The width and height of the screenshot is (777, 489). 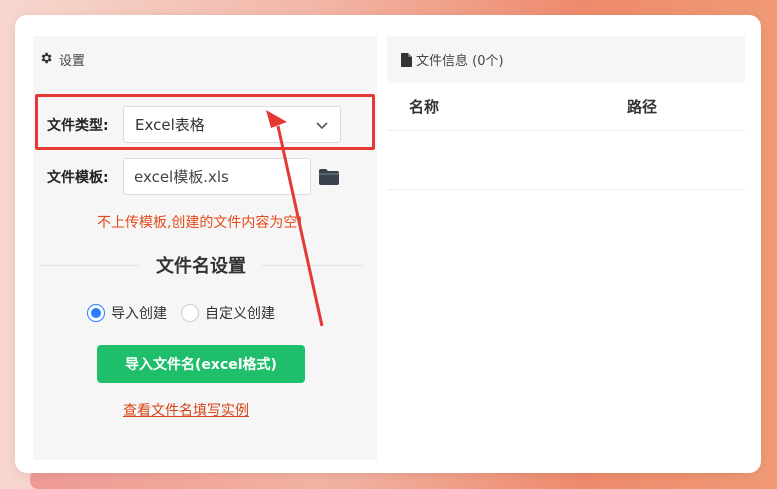 What do you see at coordinates (295, 218) in the screenshot?
I see `annotation-arrow` at bounding box center [295, 218].